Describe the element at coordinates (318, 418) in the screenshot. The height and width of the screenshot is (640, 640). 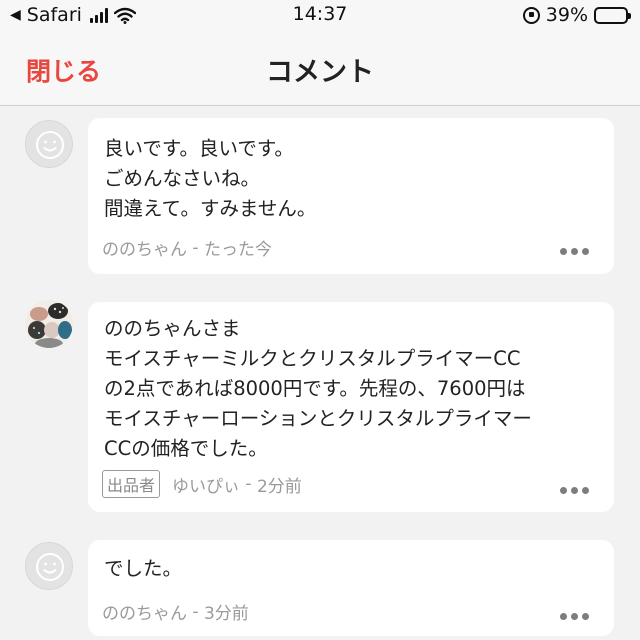
I see `comment-line: モイスチャーローションとクリスタルプライマー` at that location.